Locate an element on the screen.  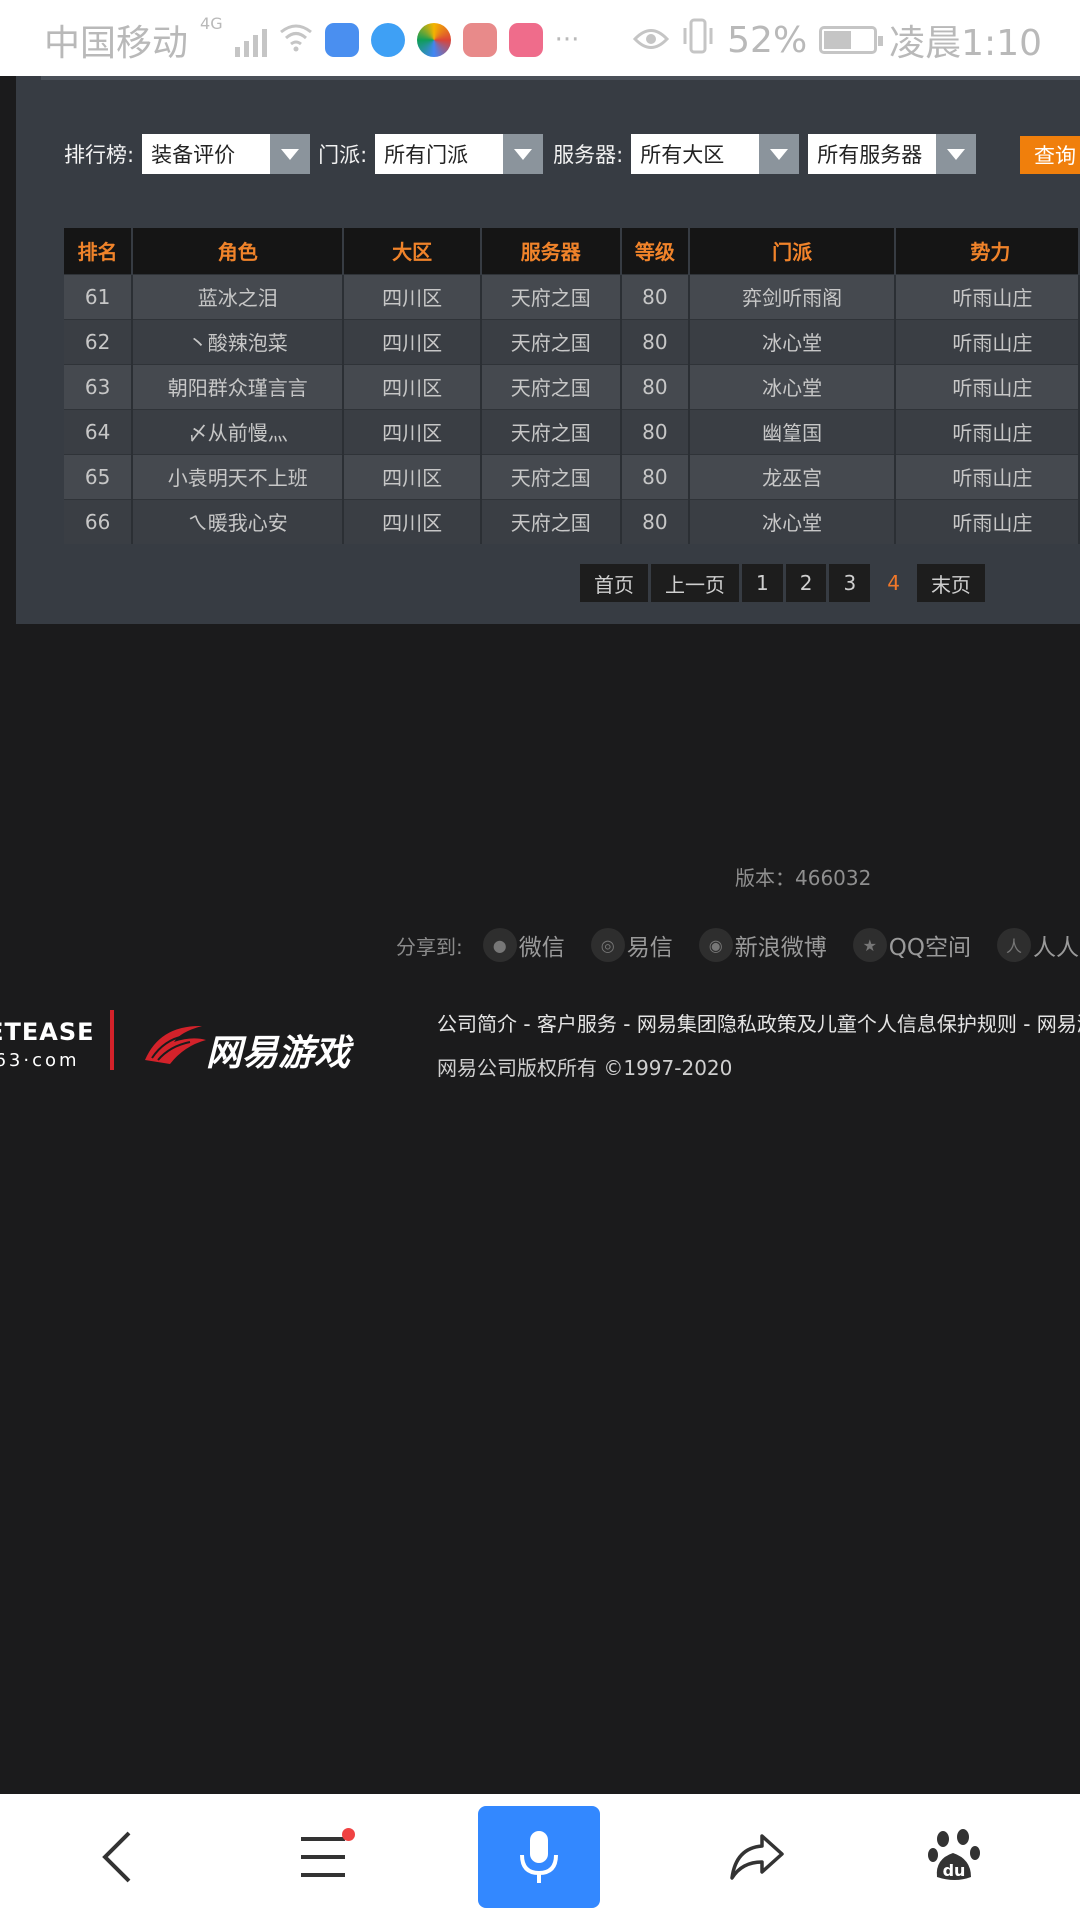
netease-games-logo: NETEASE 163·com 网易游戏 is located at coordinates (180, 1045).